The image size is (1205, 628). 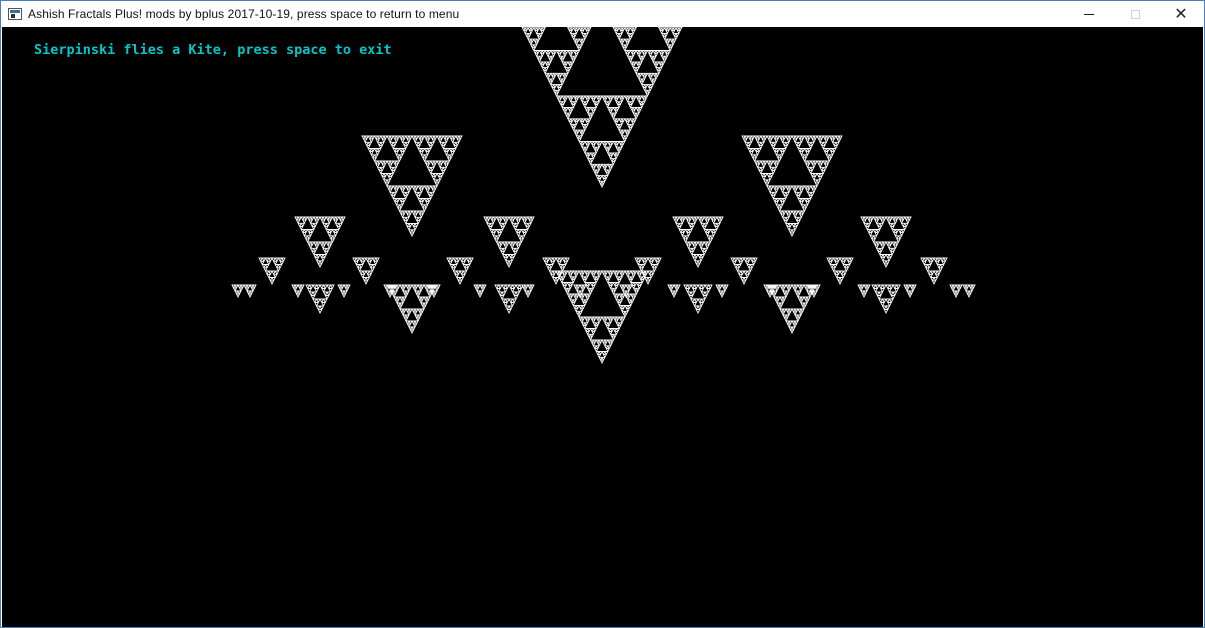 I want to click on close-icon: ✕, so click(x=1181, y=13).